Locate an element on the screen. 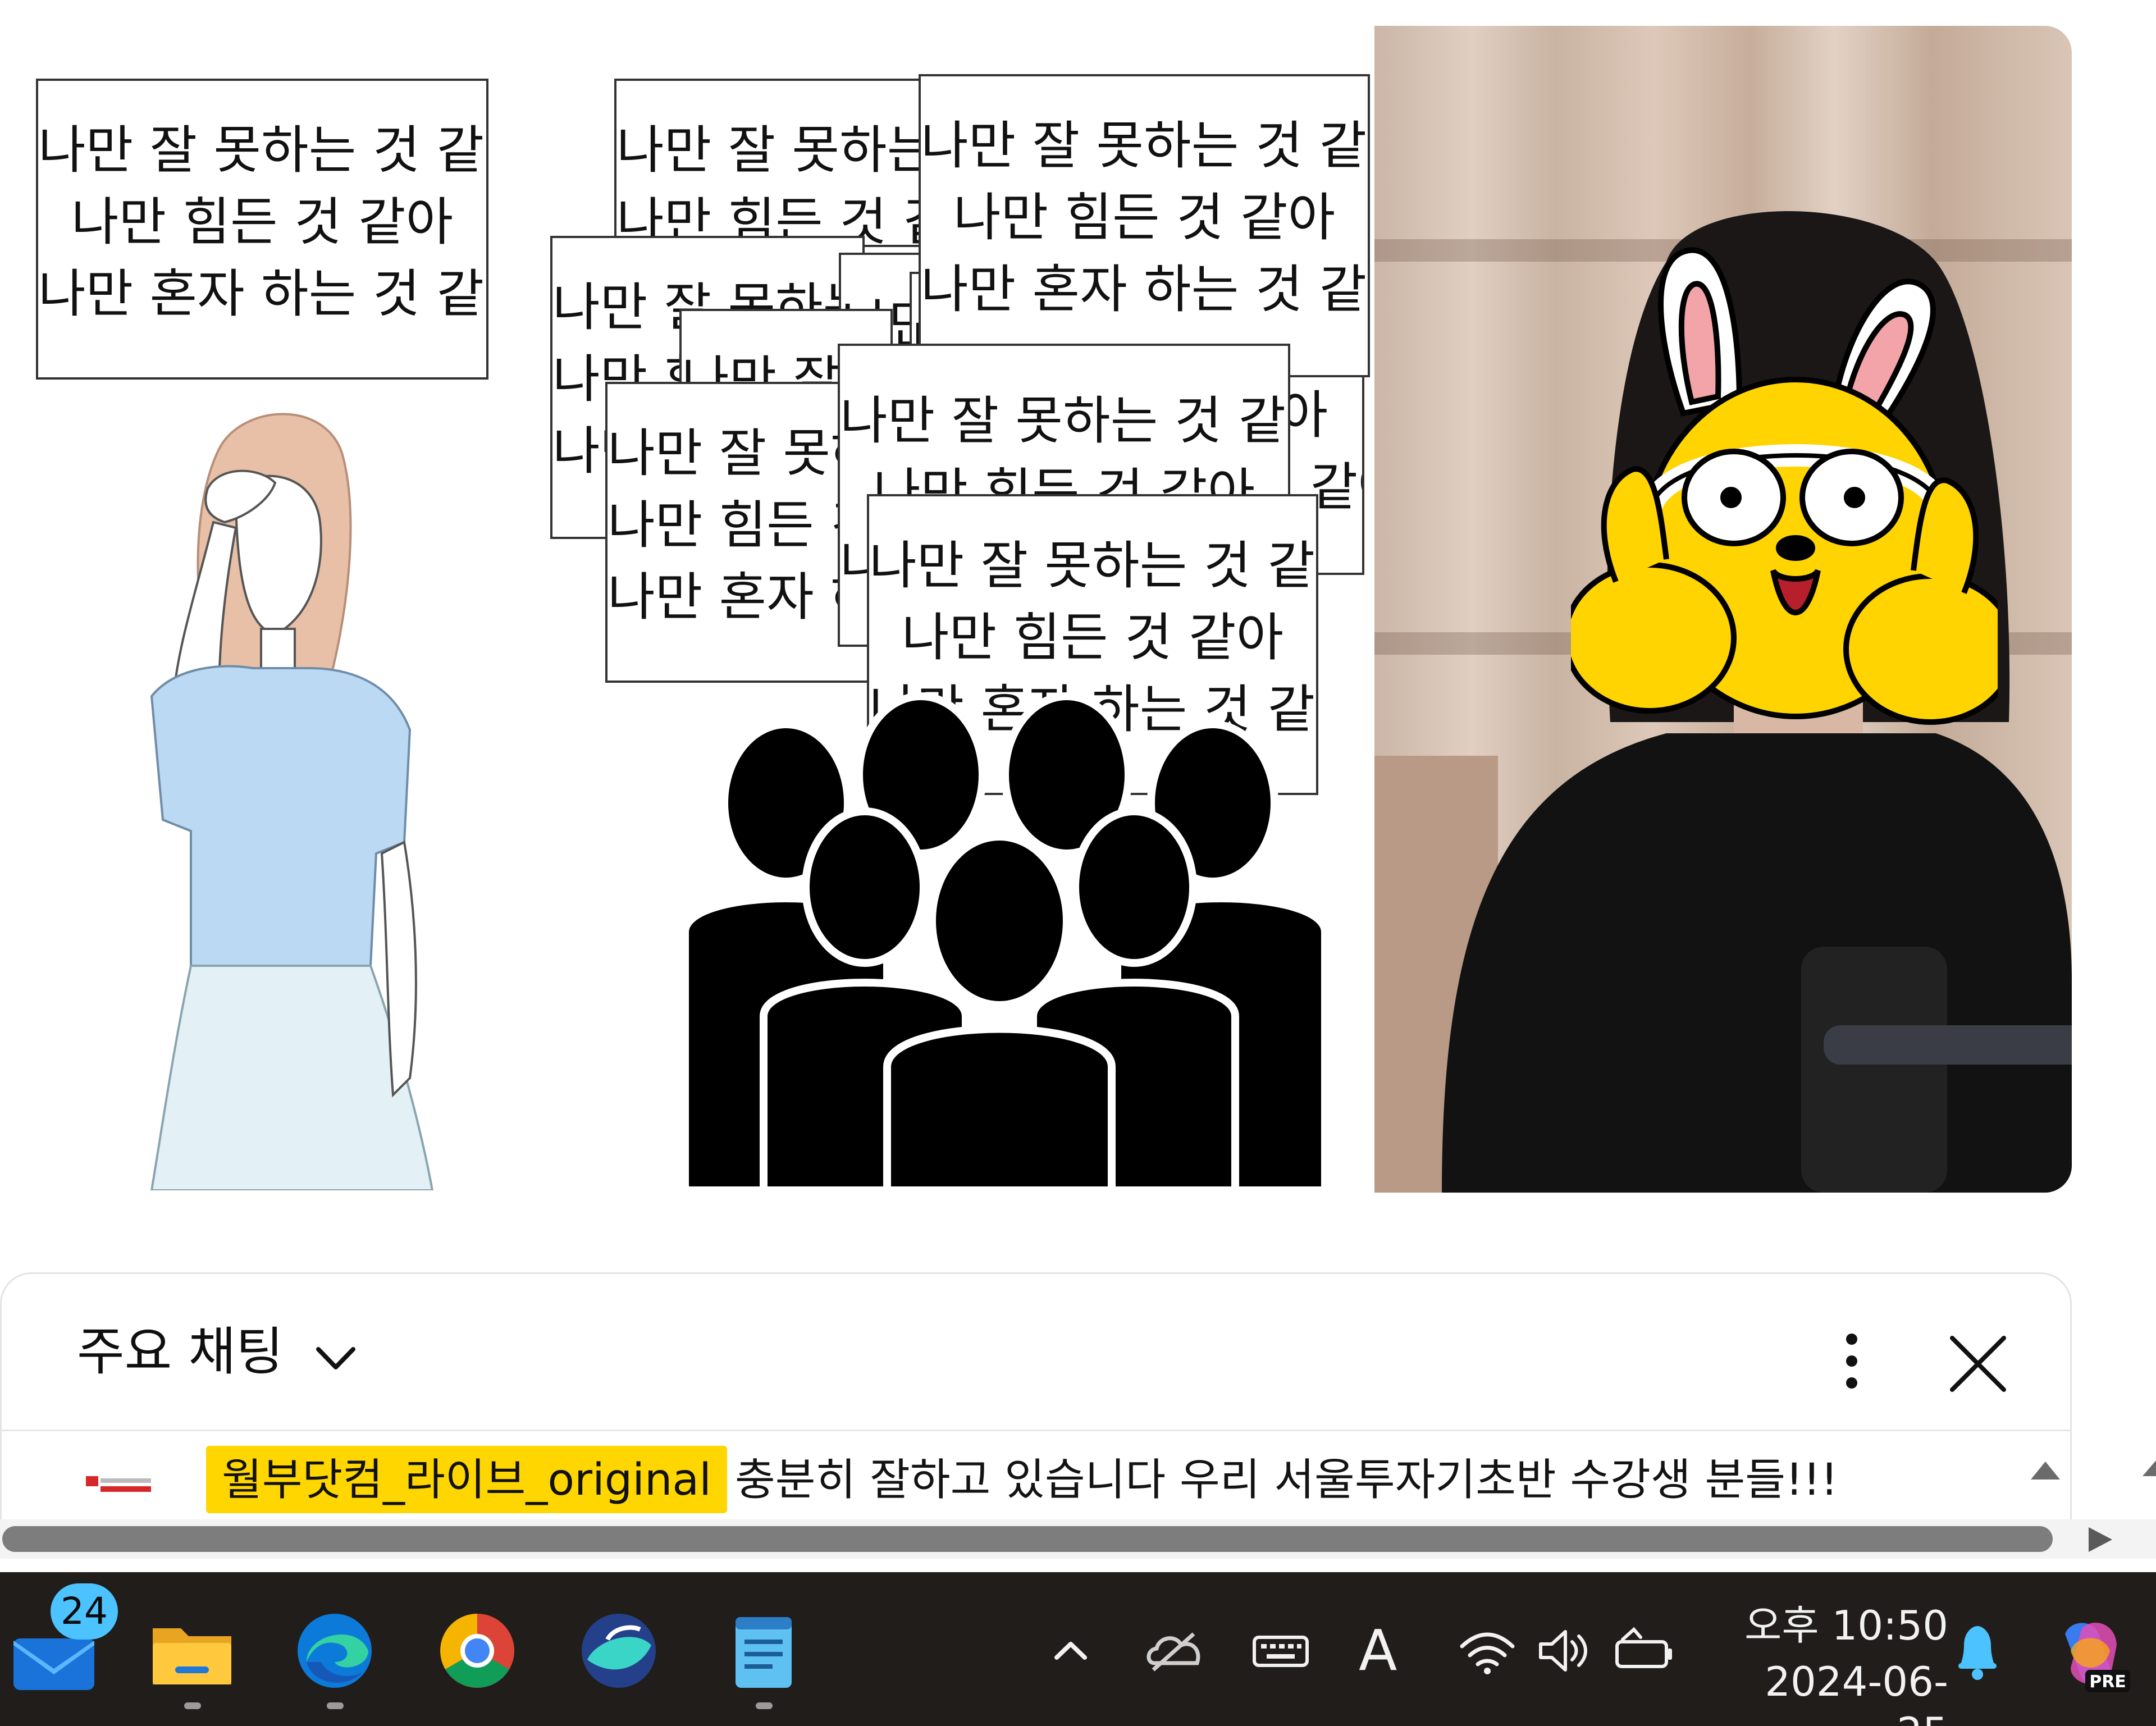 This screenshot has width=2156, height=1726. file-explorer-icon is located at coordinates (192, 1651).